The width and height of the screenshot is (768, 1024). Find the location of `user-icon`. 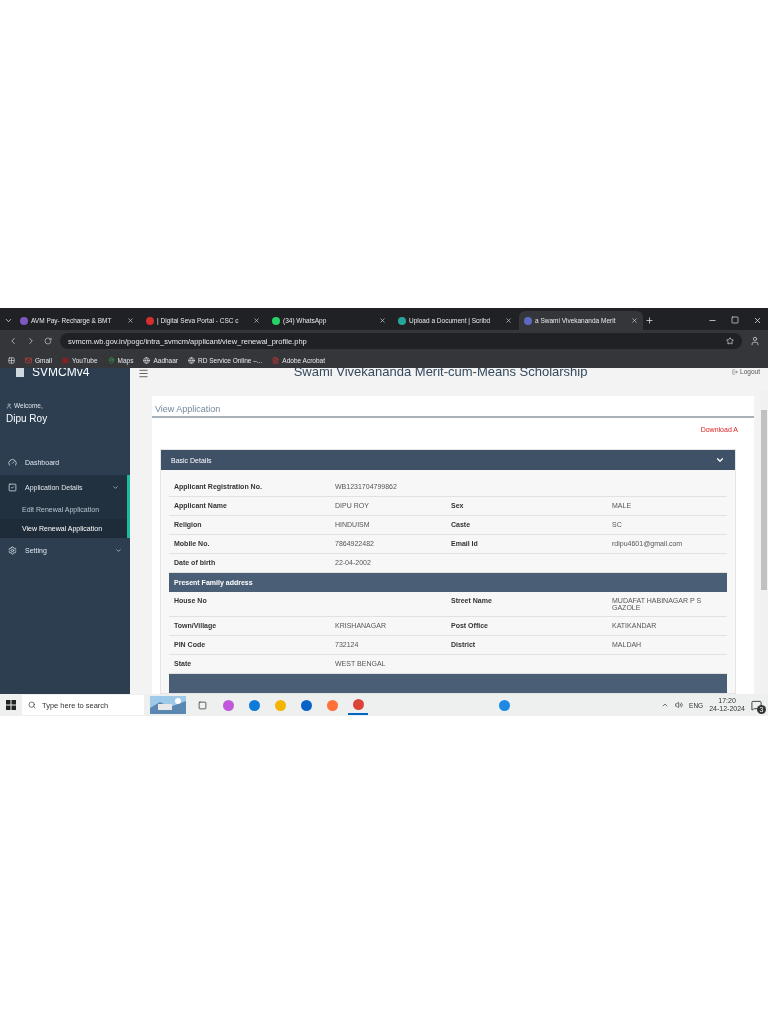

user-icon is located at coordinates (9, 405).